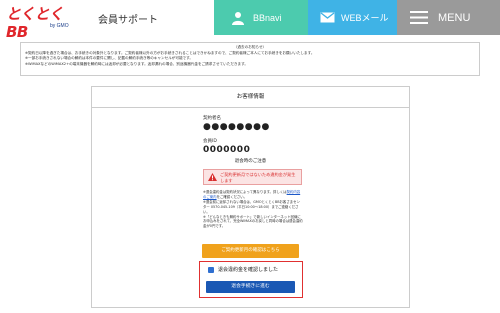  What do you see at coordinates (227, 150) in the screenshot?
I see `member-id-value: 0000000` at bounding box center [227, 150].